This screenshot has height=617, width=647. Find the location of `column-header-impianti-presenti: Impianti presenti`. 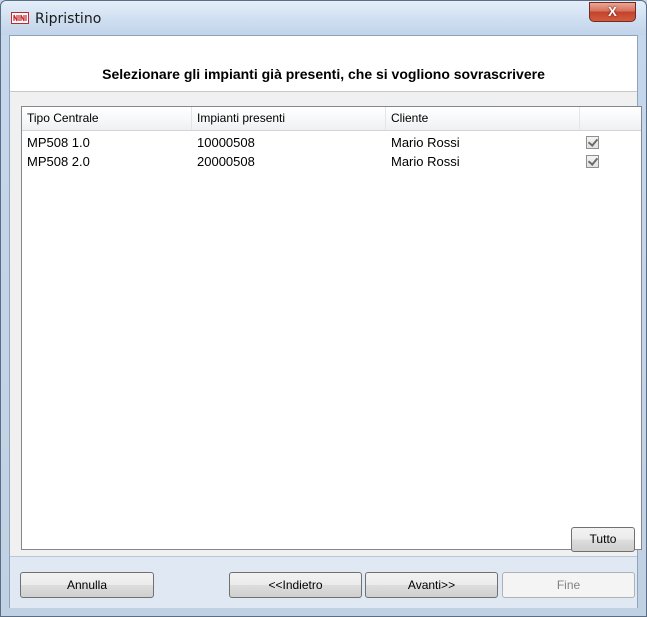

column-header-impianti-presenti: Impianti presenti is located at coordinates (289, 118).